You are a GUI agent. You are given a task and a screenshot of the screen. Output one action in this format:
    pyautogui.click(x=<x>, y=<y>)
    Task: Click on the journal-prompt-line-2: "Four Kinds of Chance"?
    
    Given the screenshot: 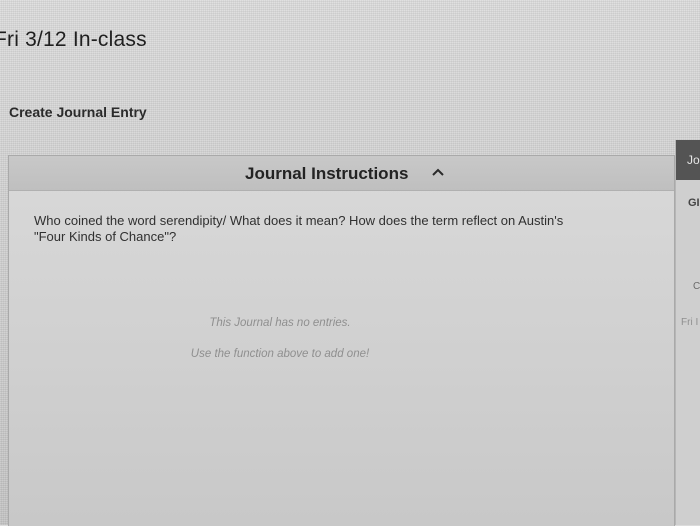 What is the action you would take?
    pyautogui.click(x=105, y=236)
    